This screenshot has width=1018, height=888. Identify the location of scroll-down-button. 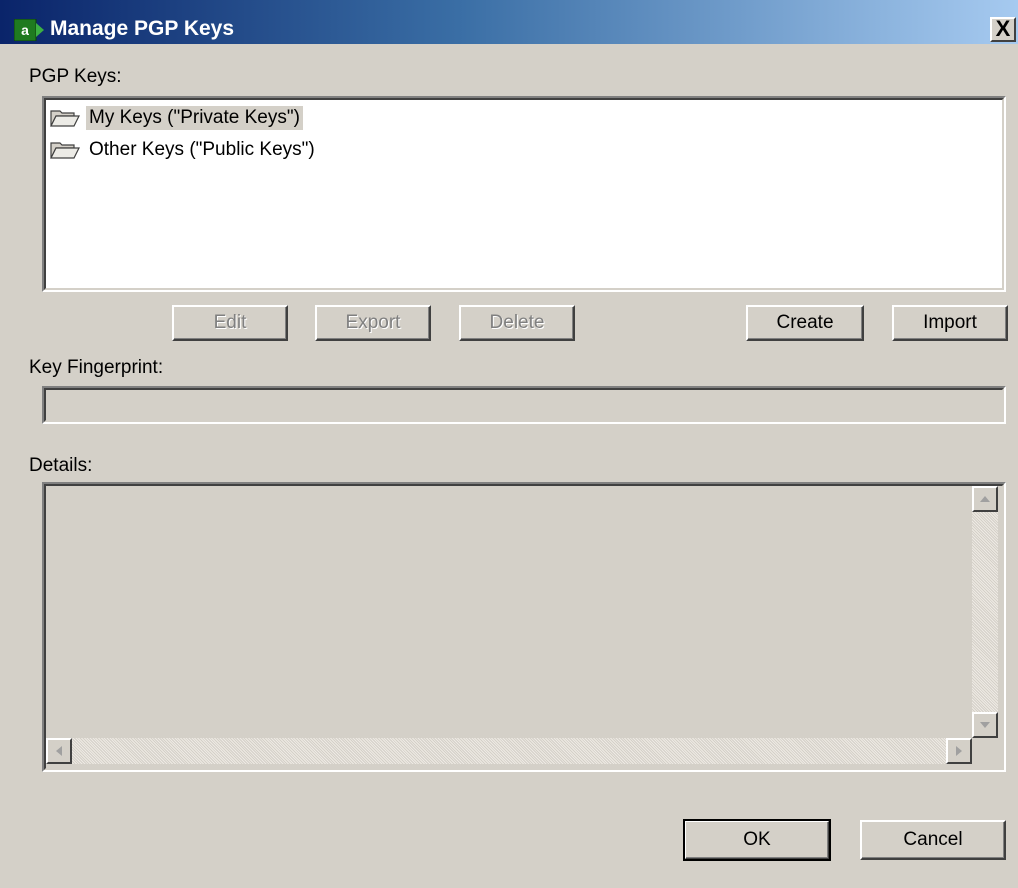
(985, 725).